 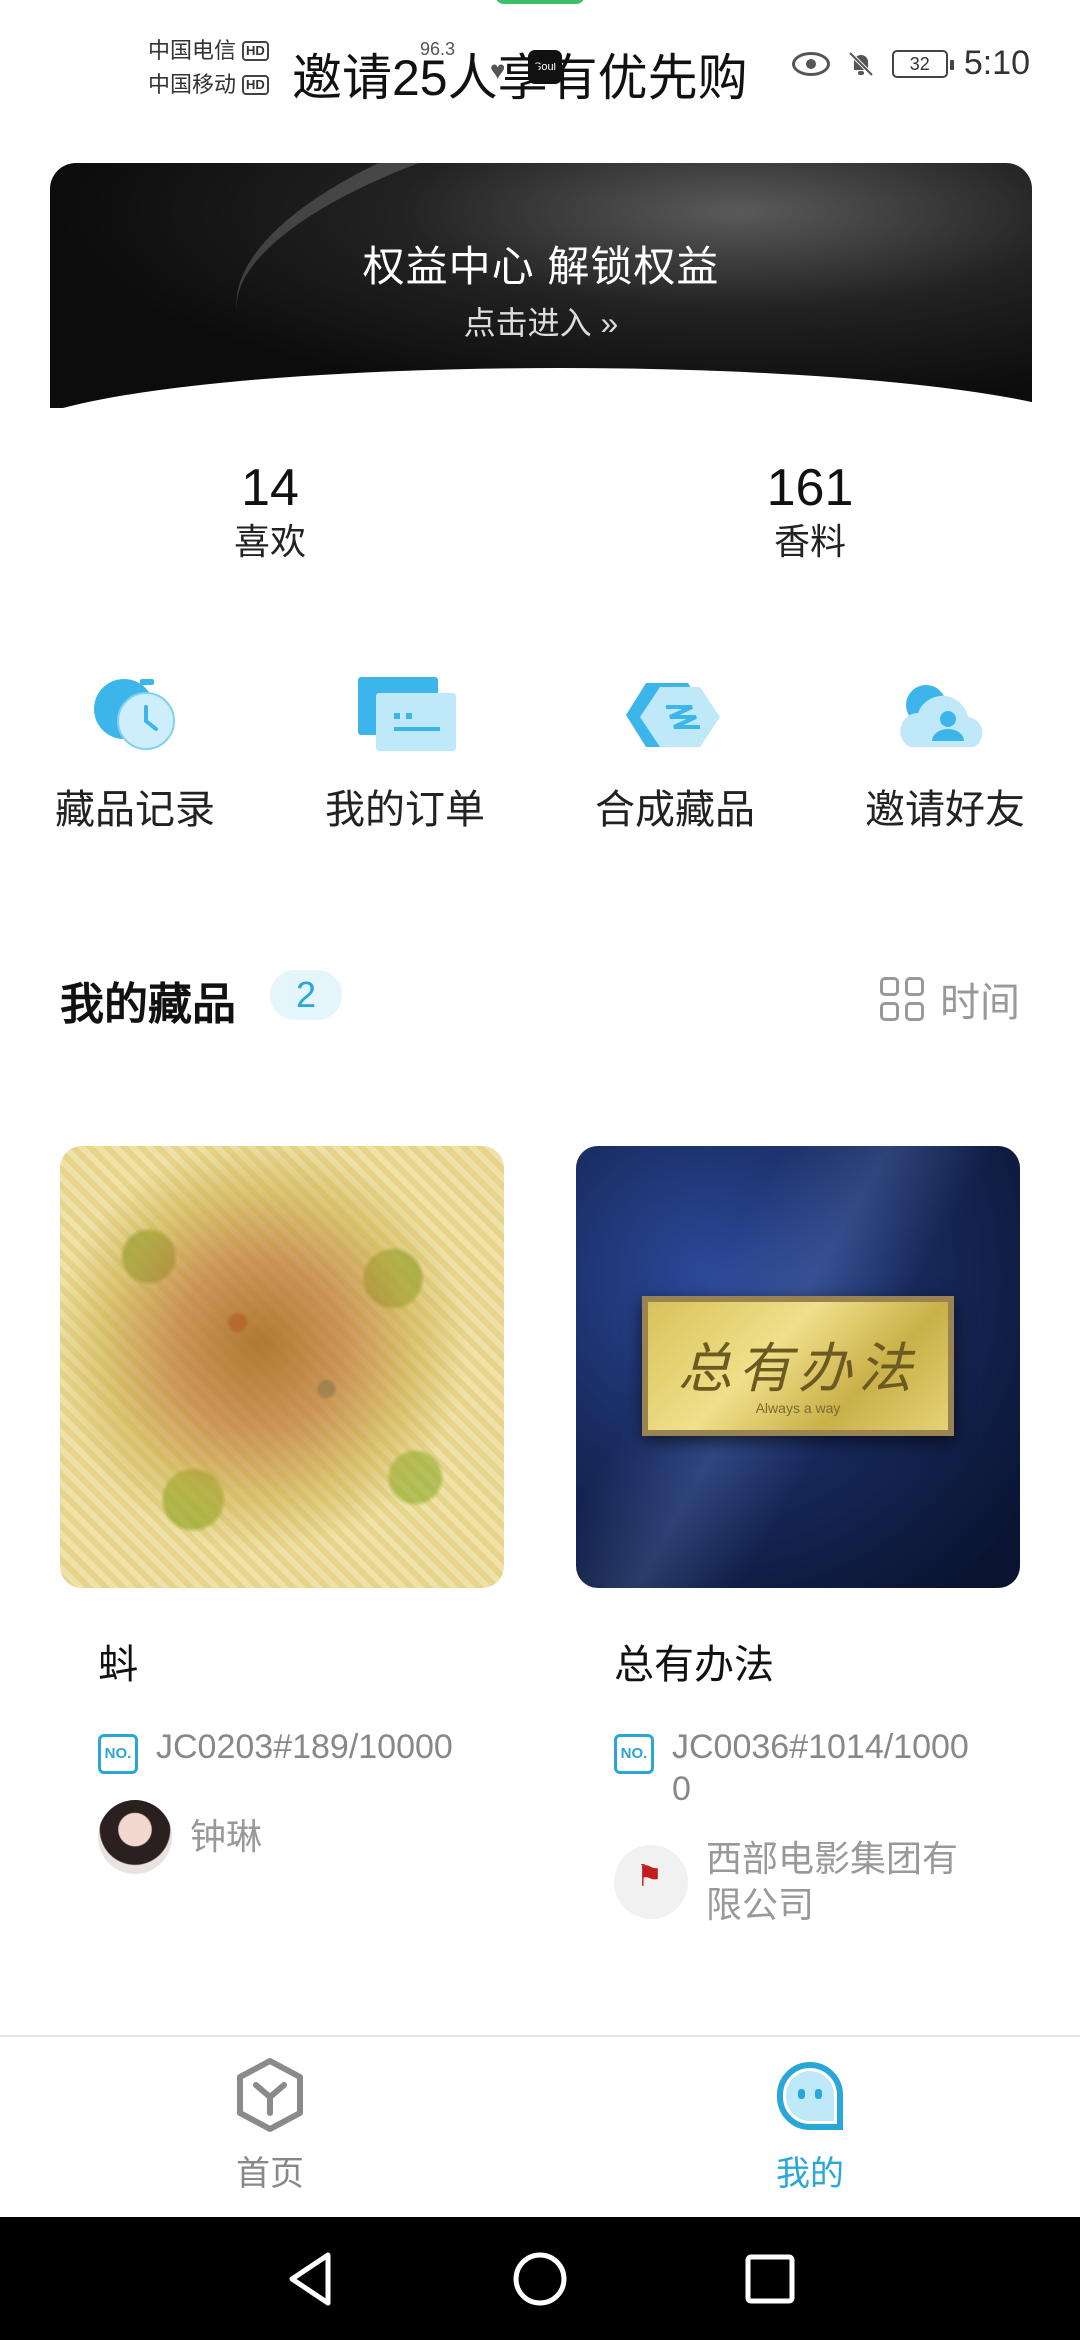 I want to click on artwork-image: 总有办法 Always a way, so click(x=798, y=1367).